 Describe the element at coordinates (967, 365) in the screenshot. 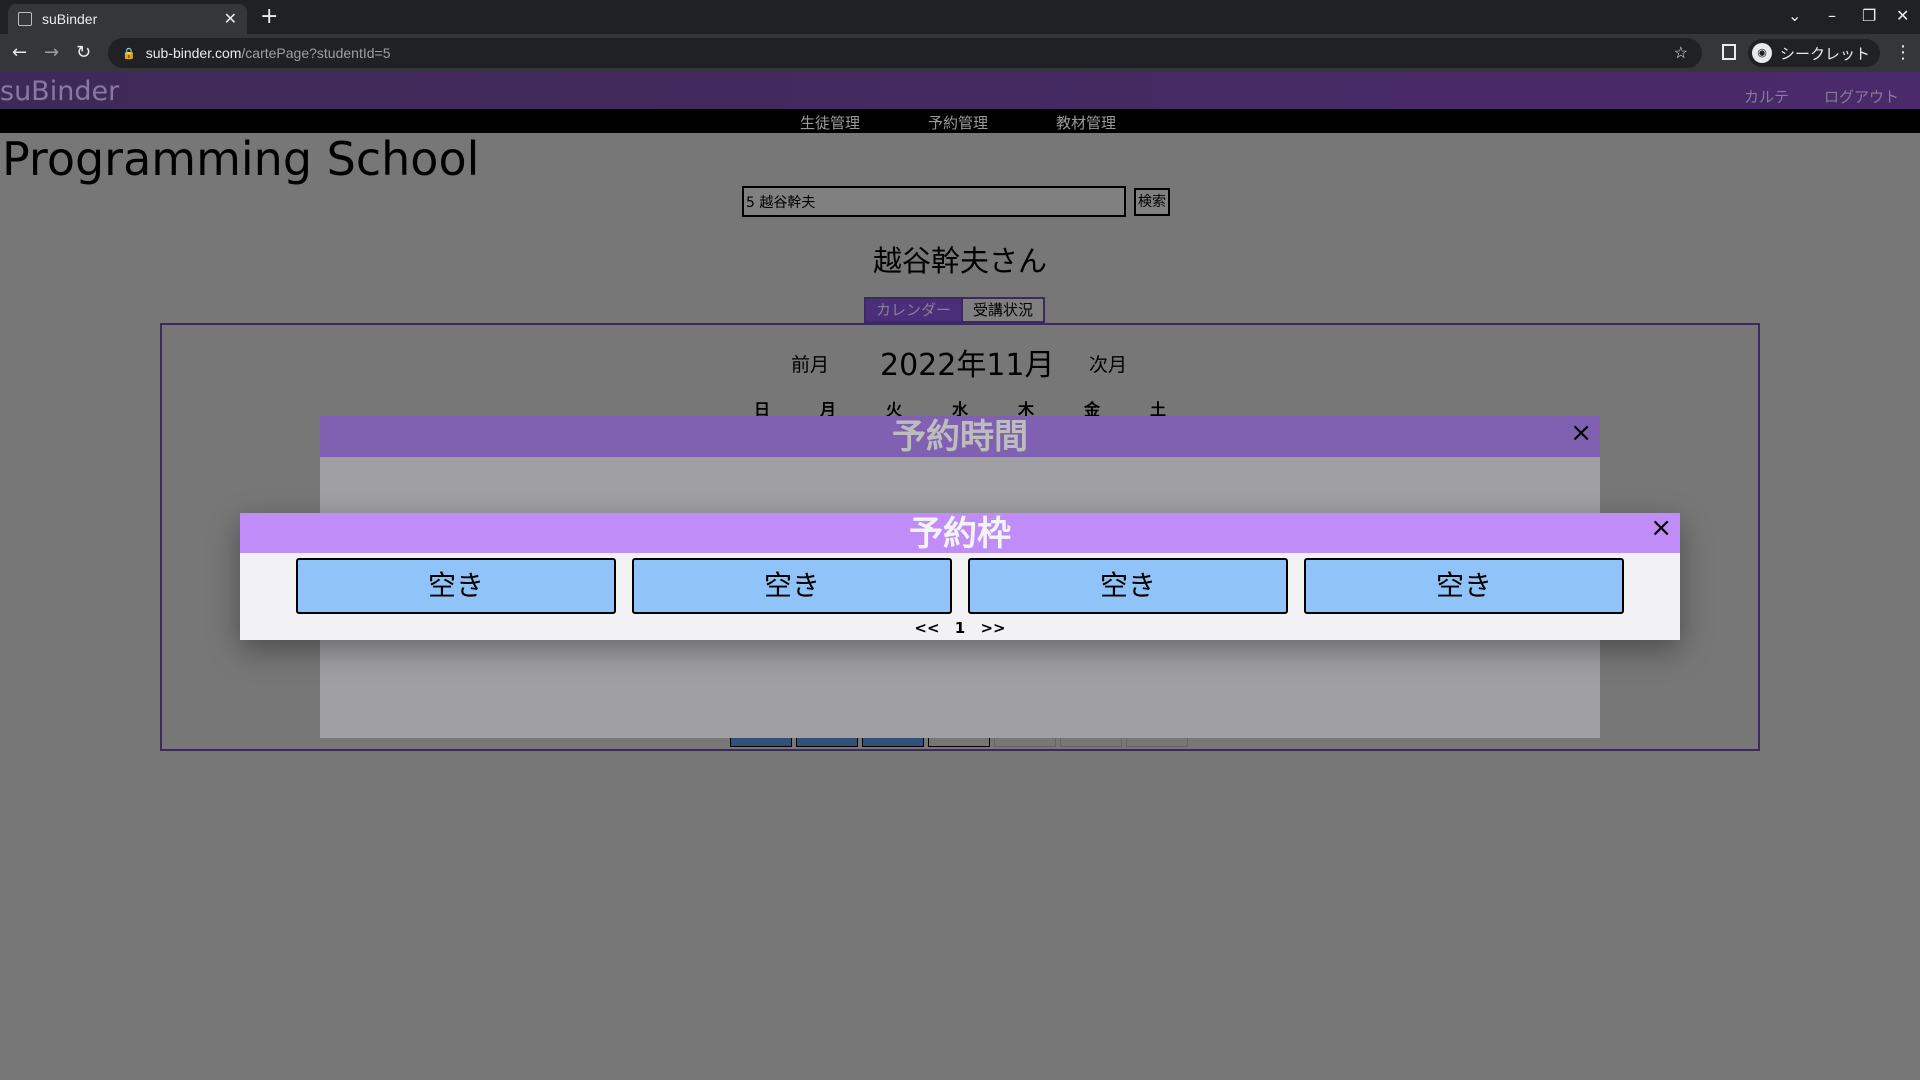

I see `calendar-month: 2022年11月` at that location.